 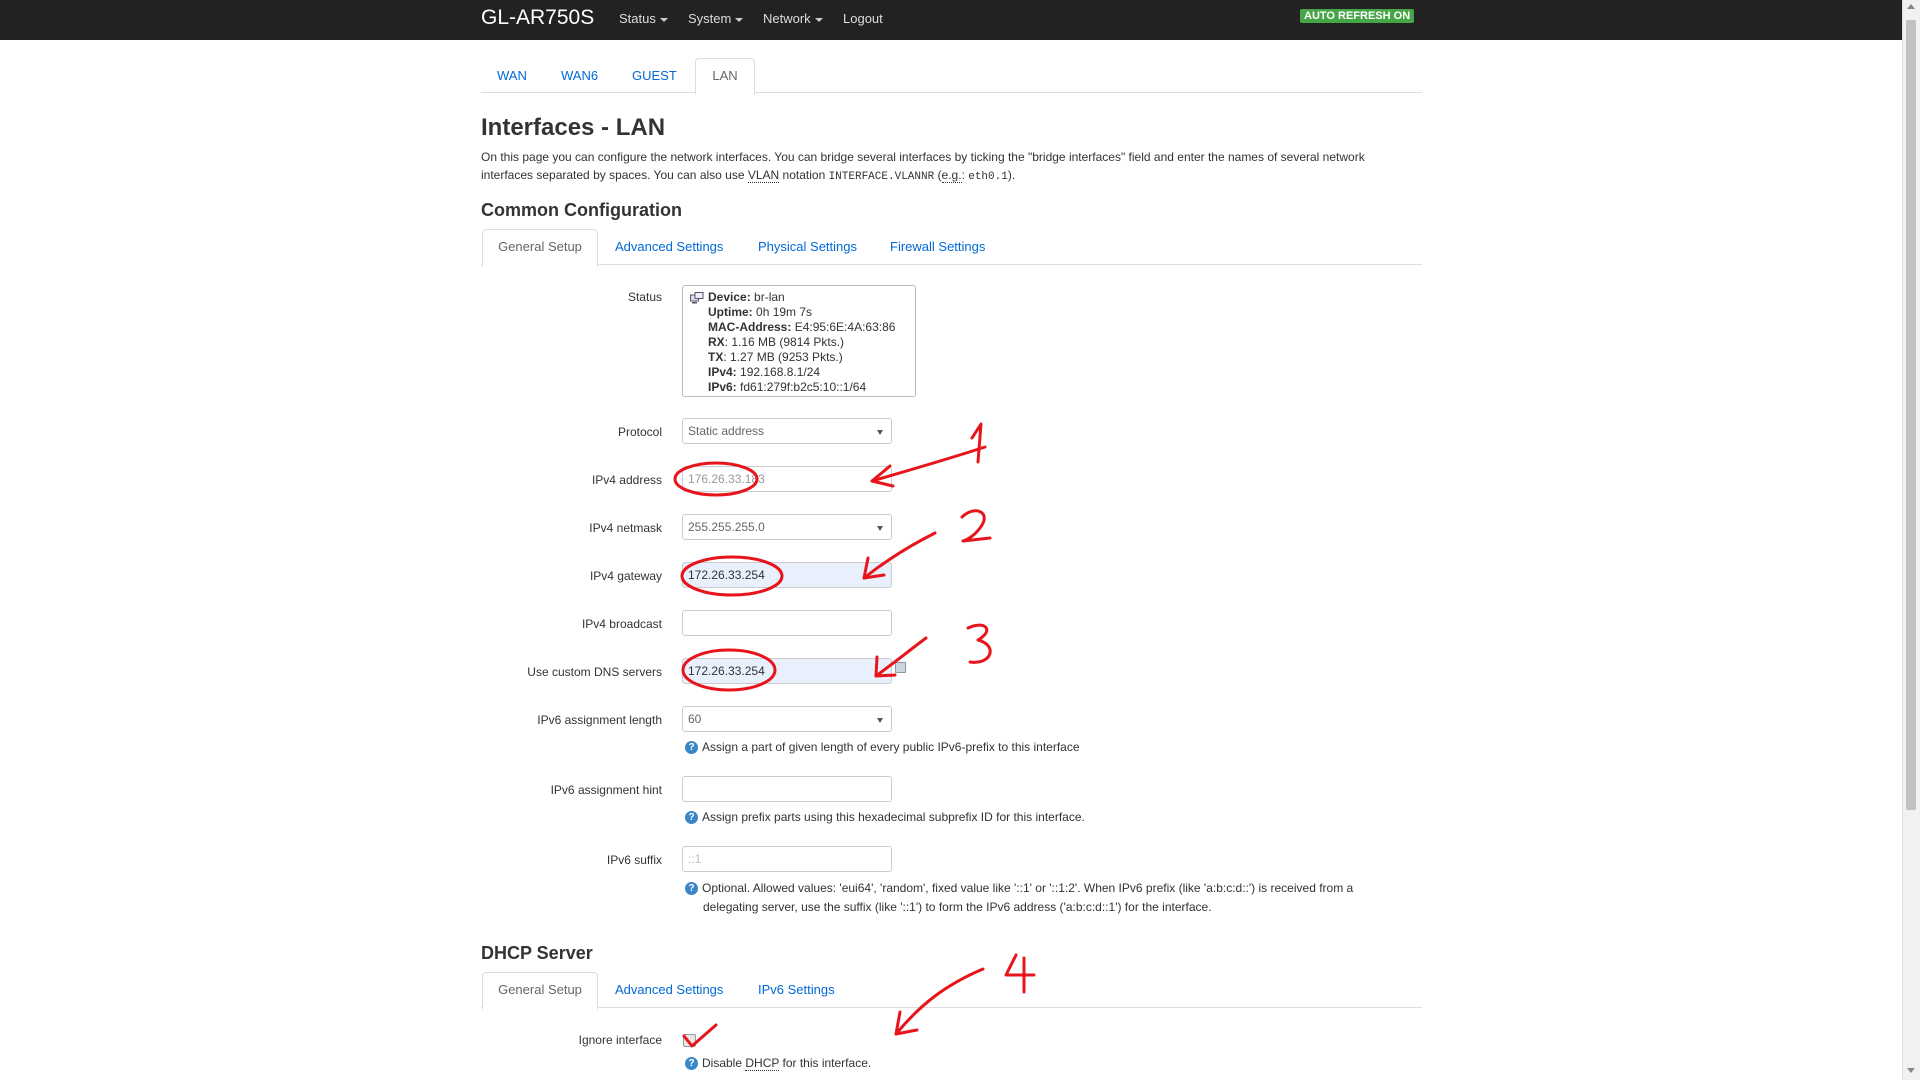 I want to click on protocol-label: Protocol, so click(x=639, y=432).